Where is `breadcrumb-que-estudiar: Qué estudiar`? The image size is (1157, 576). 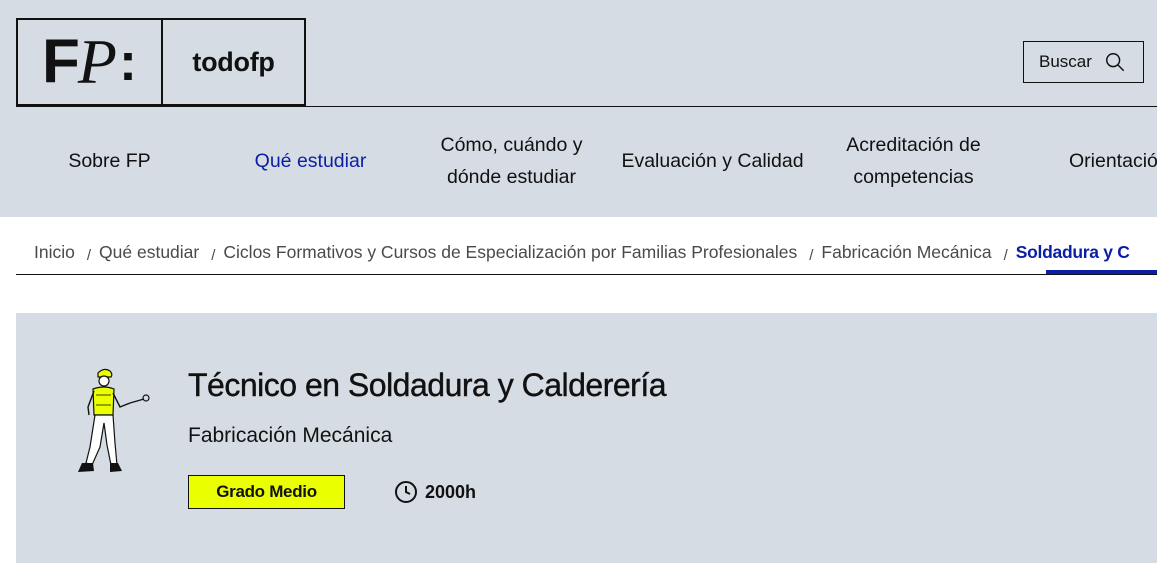 breadcrumb-que-estudiar: Qué estudiar is located at coordinates (149, 252).